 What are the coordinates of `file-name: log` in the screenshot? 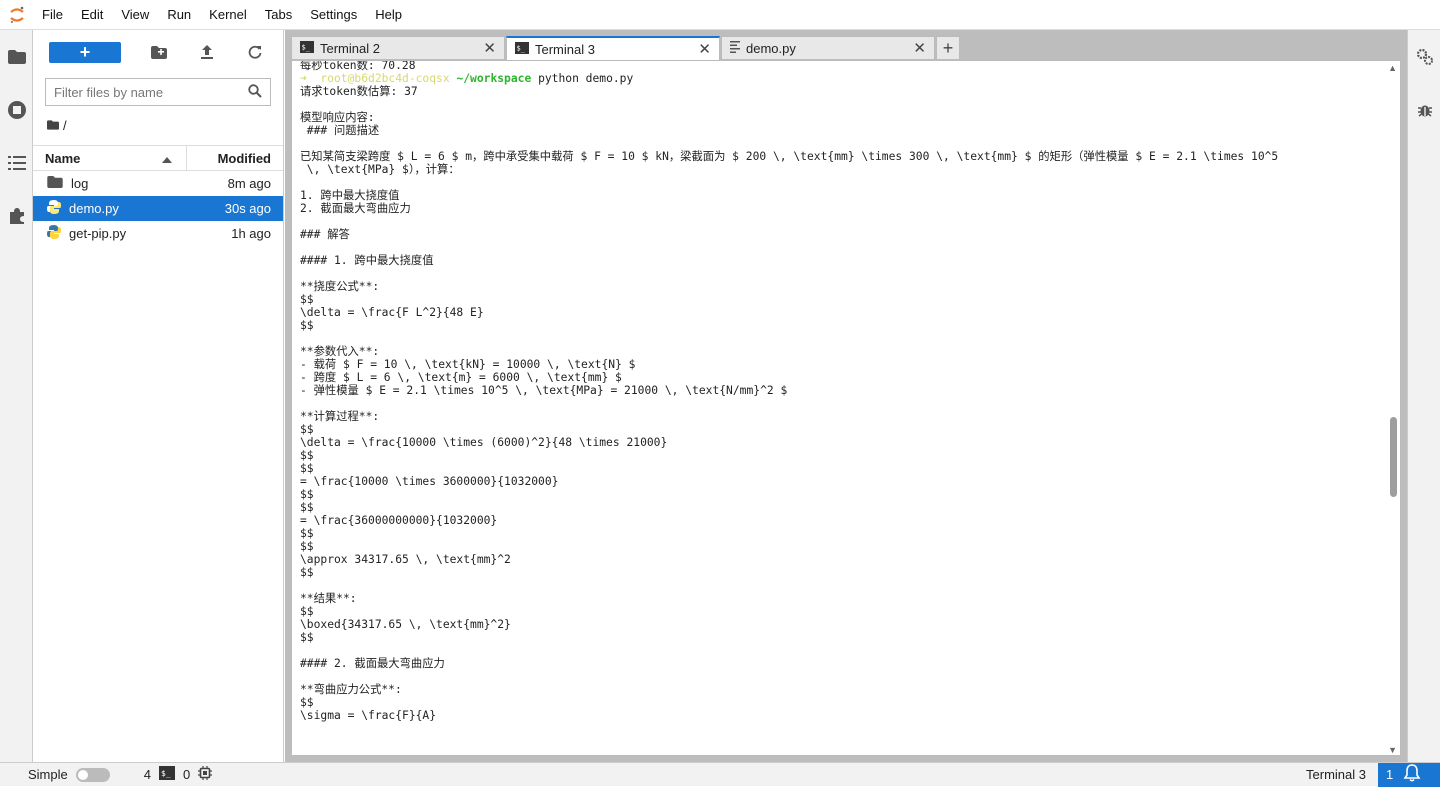 It's located at (80, 183).